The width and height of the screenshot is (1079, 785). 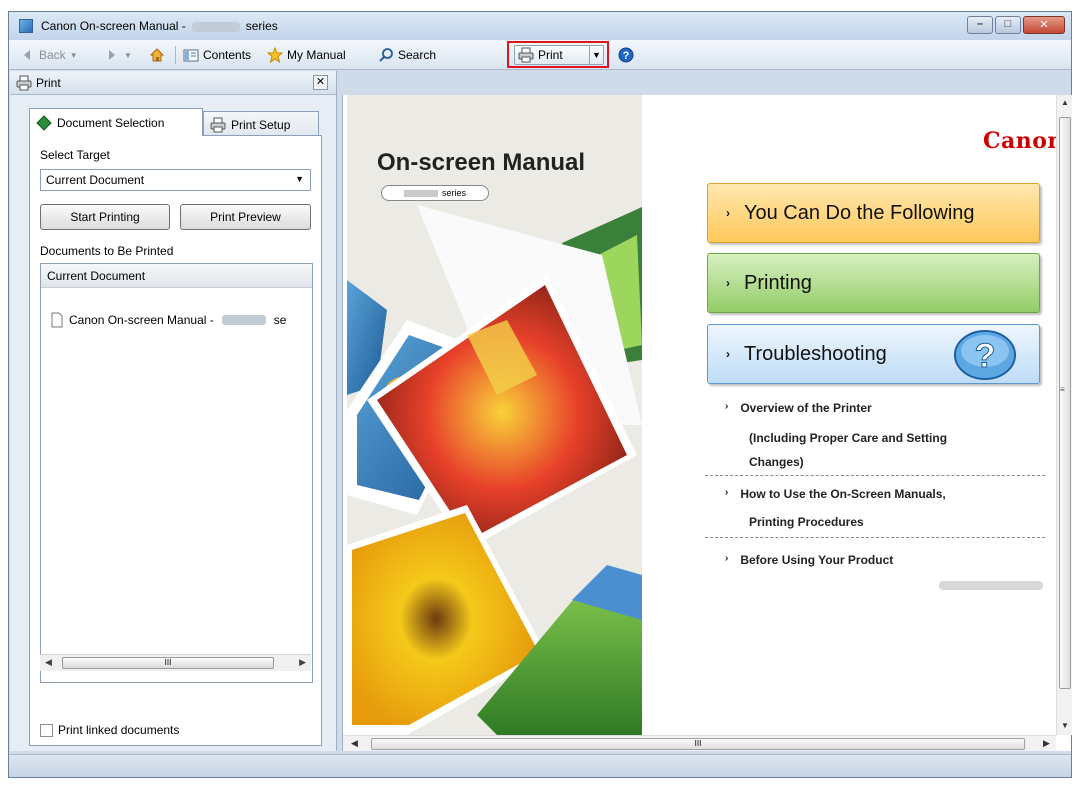 What do you see at coordinates (280, 320) in the screenshot?
I see `list-item-suffix: se` at bounding box center [280, 320].